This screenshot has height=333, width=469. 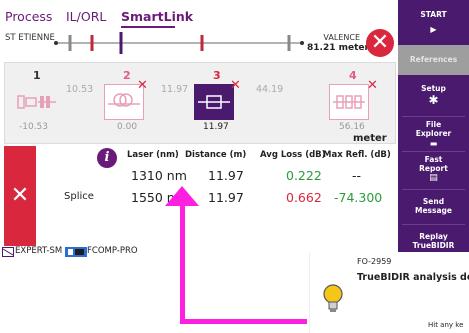 I want to click on event-position-2: 0.00, so click(x=127, y=127).